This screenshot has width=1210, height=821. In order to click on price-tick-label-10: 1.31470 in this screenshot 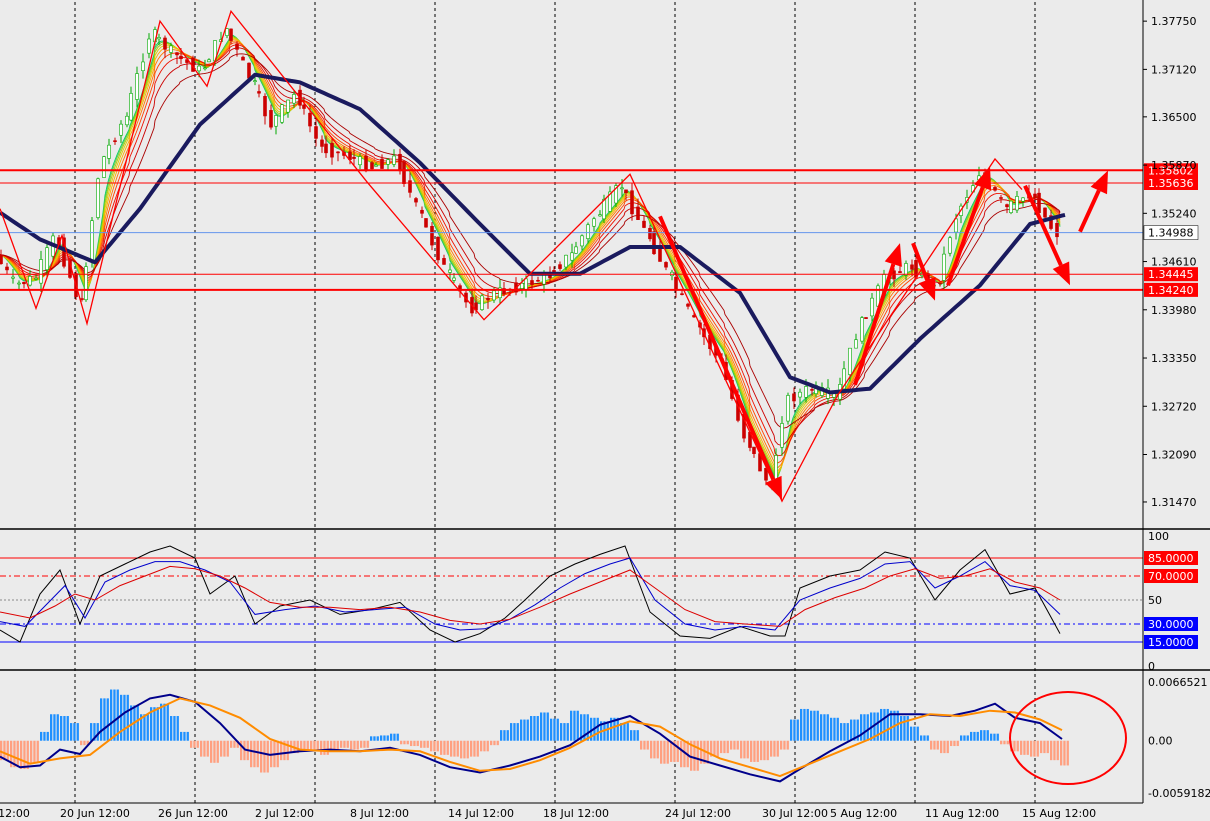, I will do `click(1174, 502)`.